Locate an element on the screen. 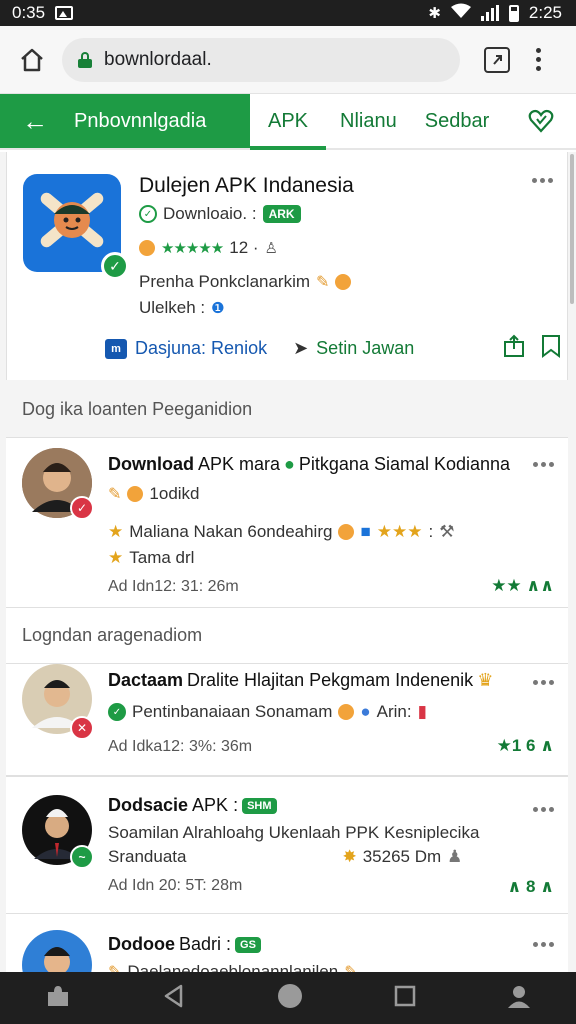 This screenshot has height=1024, width=576. ball-icon: ● is located at coordinates (365, 711).